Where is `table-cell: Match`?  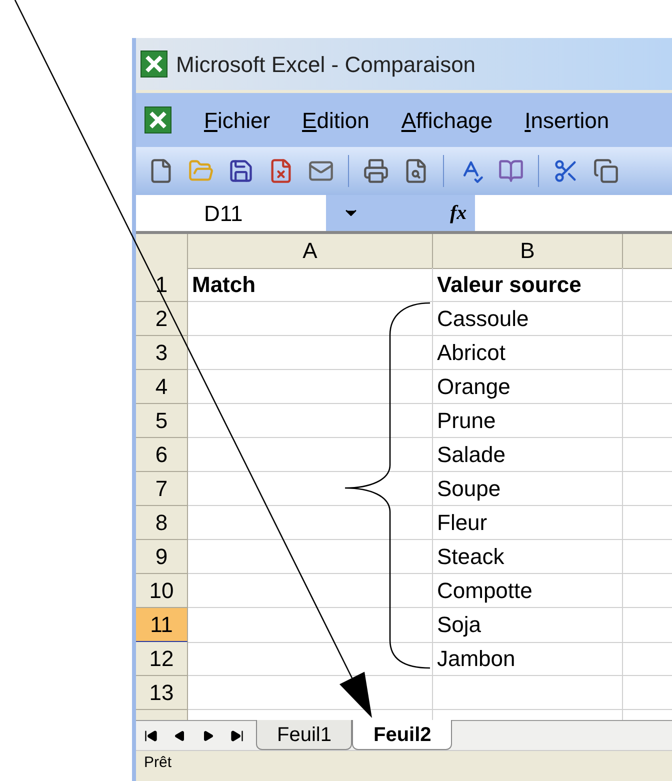 table-cell: Match is located at coordinates (310, 285).